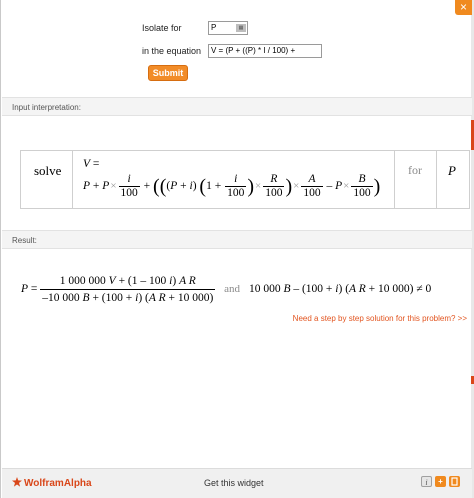  I want to click on brand-name: WolframAlpha, so click(58, 483).